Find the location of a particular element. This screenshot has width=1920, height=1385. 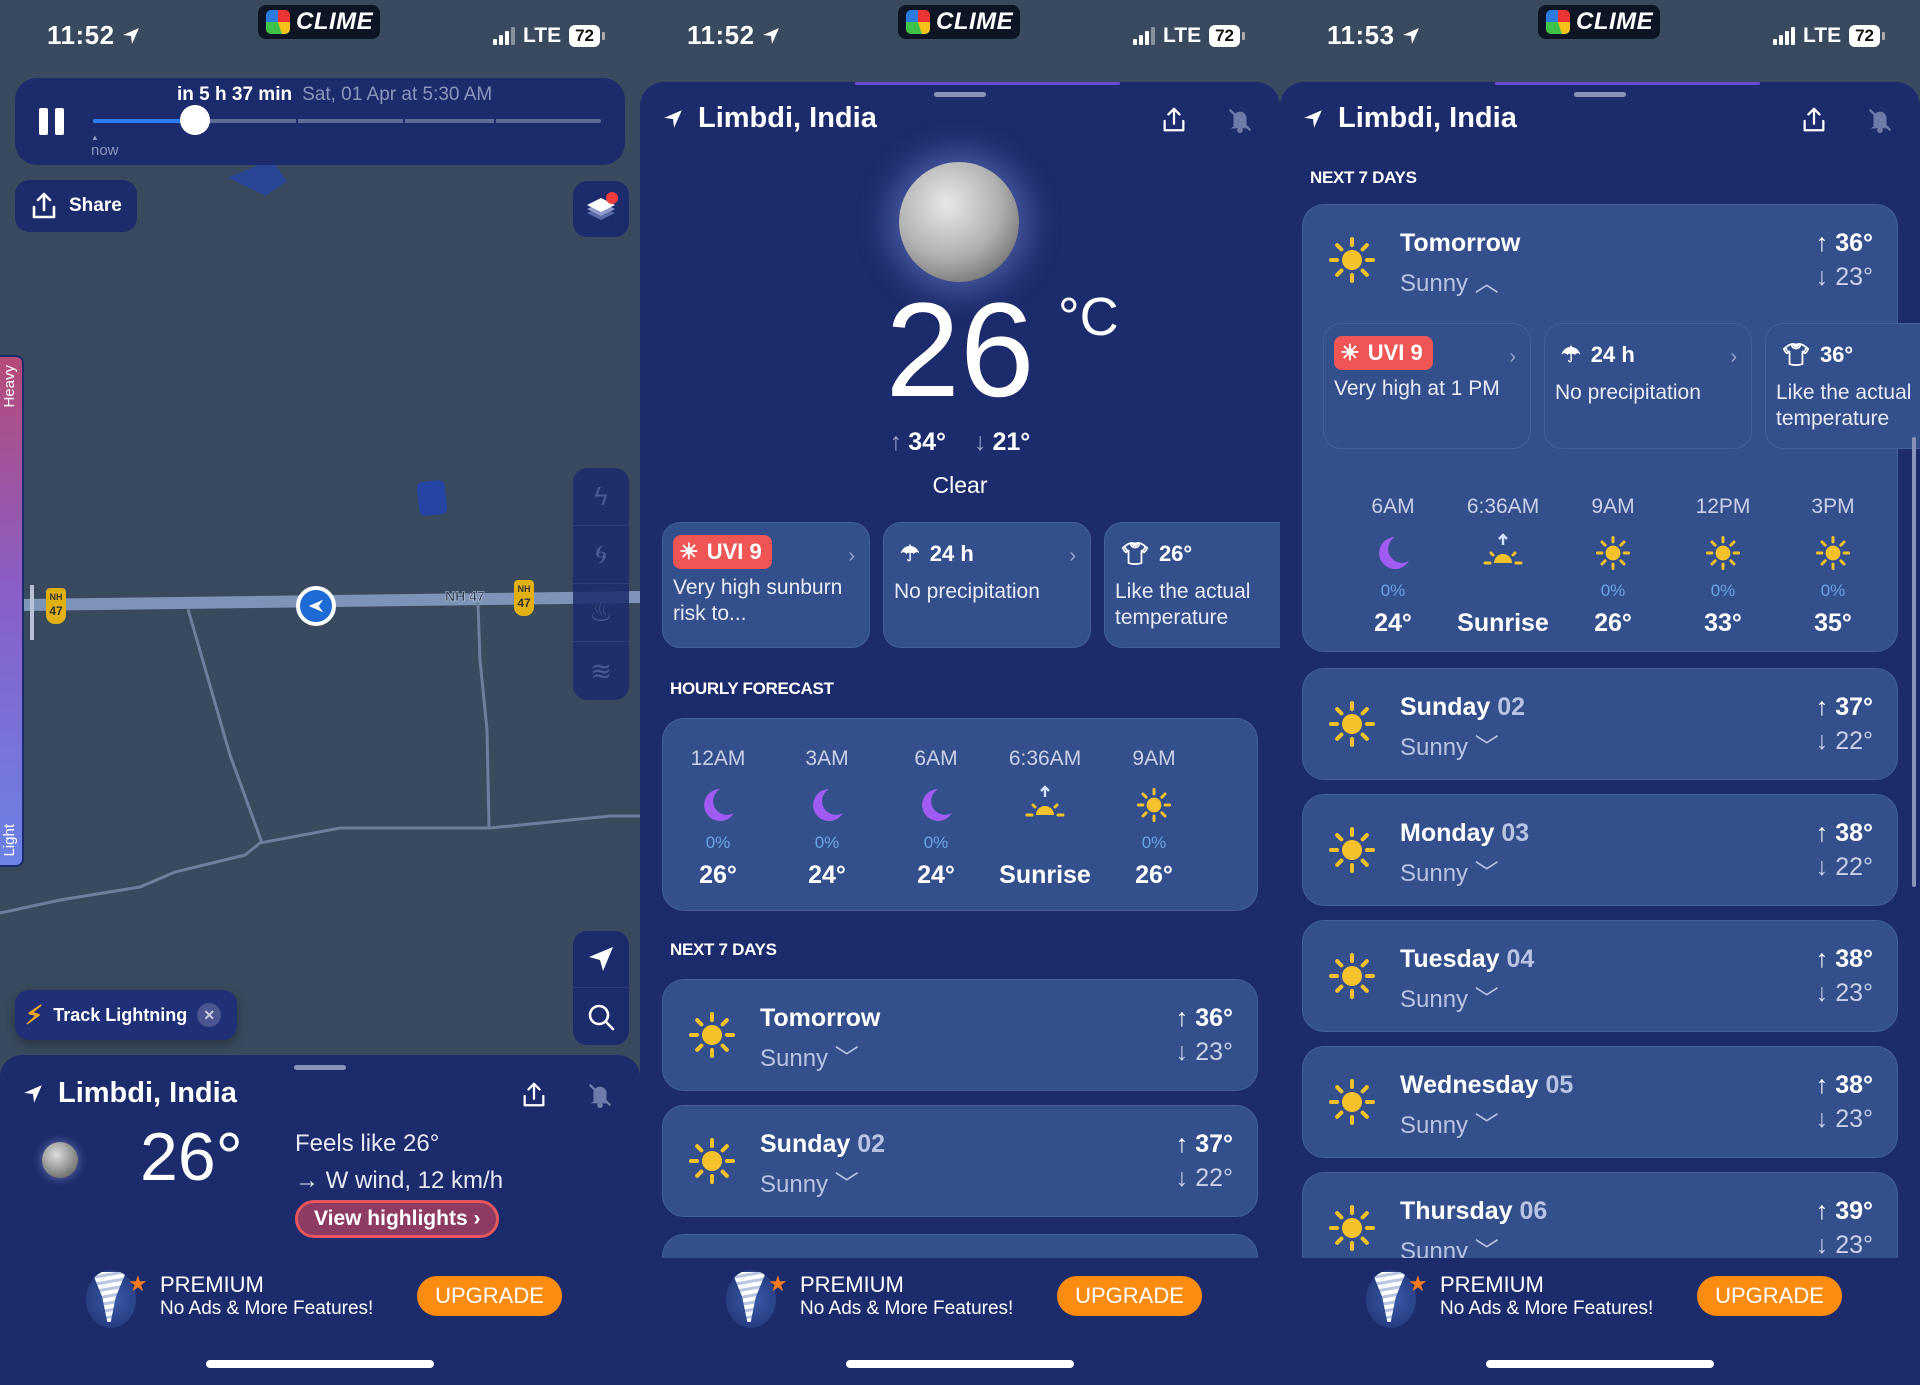

hour-temp: 35° is located at coordinates (1833, 623).